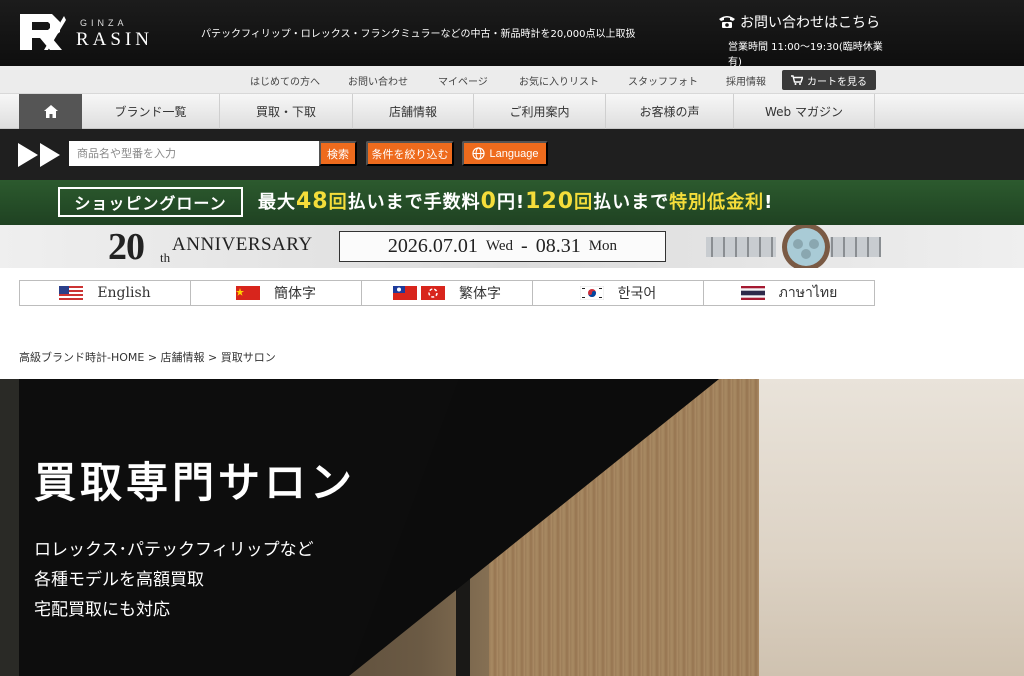  I want to click on anniversary-suffix: th, so click(165, 257).